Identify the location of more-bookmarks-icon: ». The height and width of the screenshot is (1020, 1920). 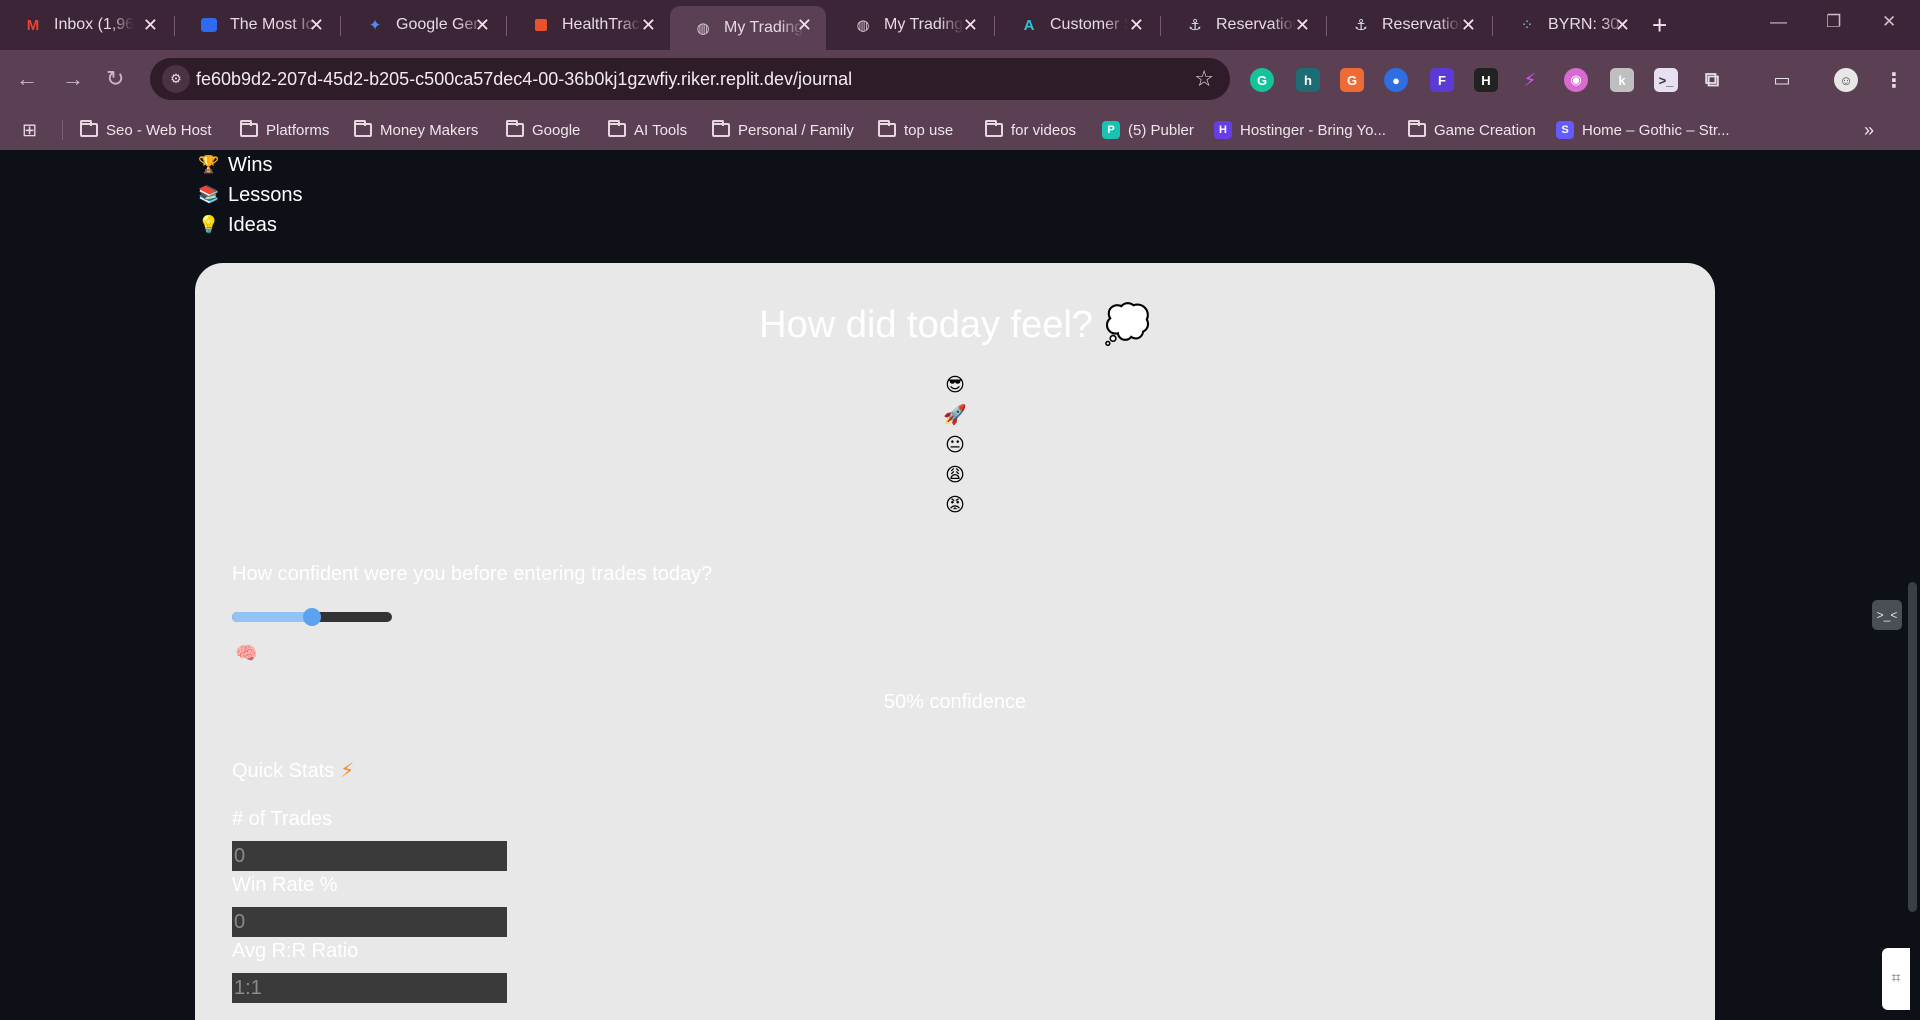
(1869, 130).